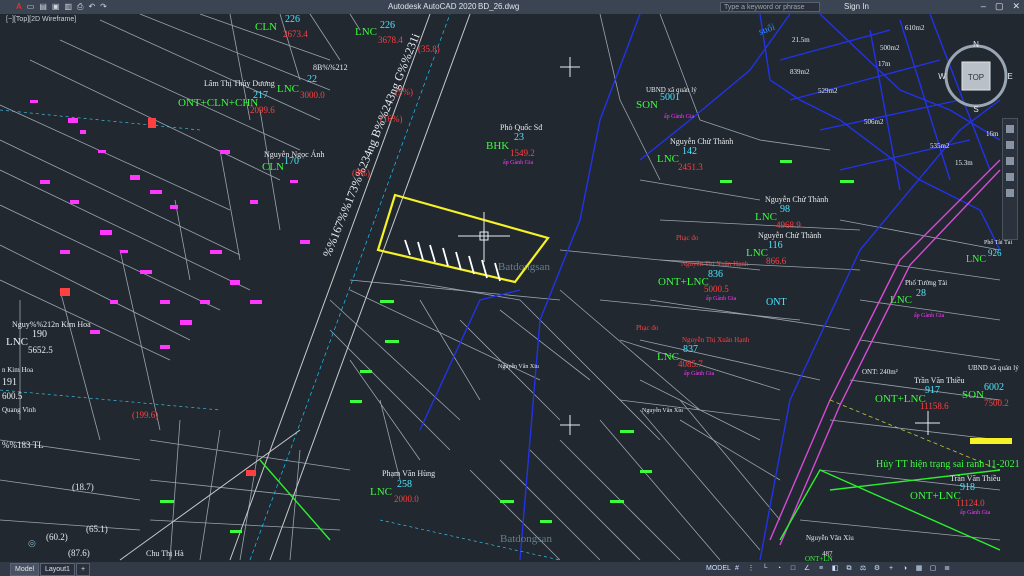 Image resolution: width=1024 pixels, height=576 pixels. Describe the element at coordinates (68, 7) in the screenshot. I see `saveas-icon: ▥` at that location.